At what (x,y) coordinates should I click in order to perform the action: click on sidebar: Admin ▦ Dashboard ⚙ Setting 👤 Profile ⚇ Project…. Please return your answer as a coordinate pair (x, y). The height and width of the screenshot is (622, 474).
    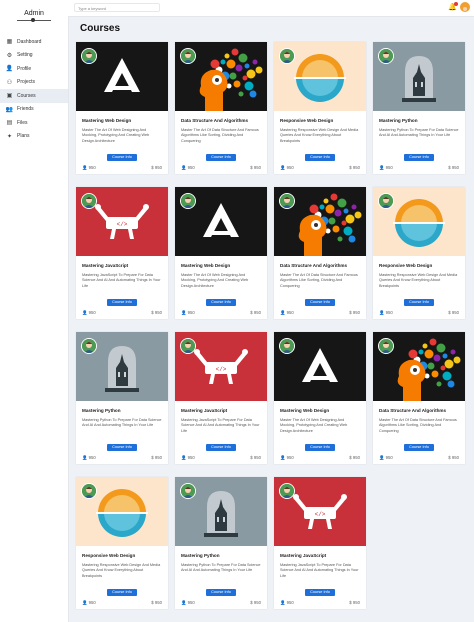
    Looking at the image, I should click on (34, 311).